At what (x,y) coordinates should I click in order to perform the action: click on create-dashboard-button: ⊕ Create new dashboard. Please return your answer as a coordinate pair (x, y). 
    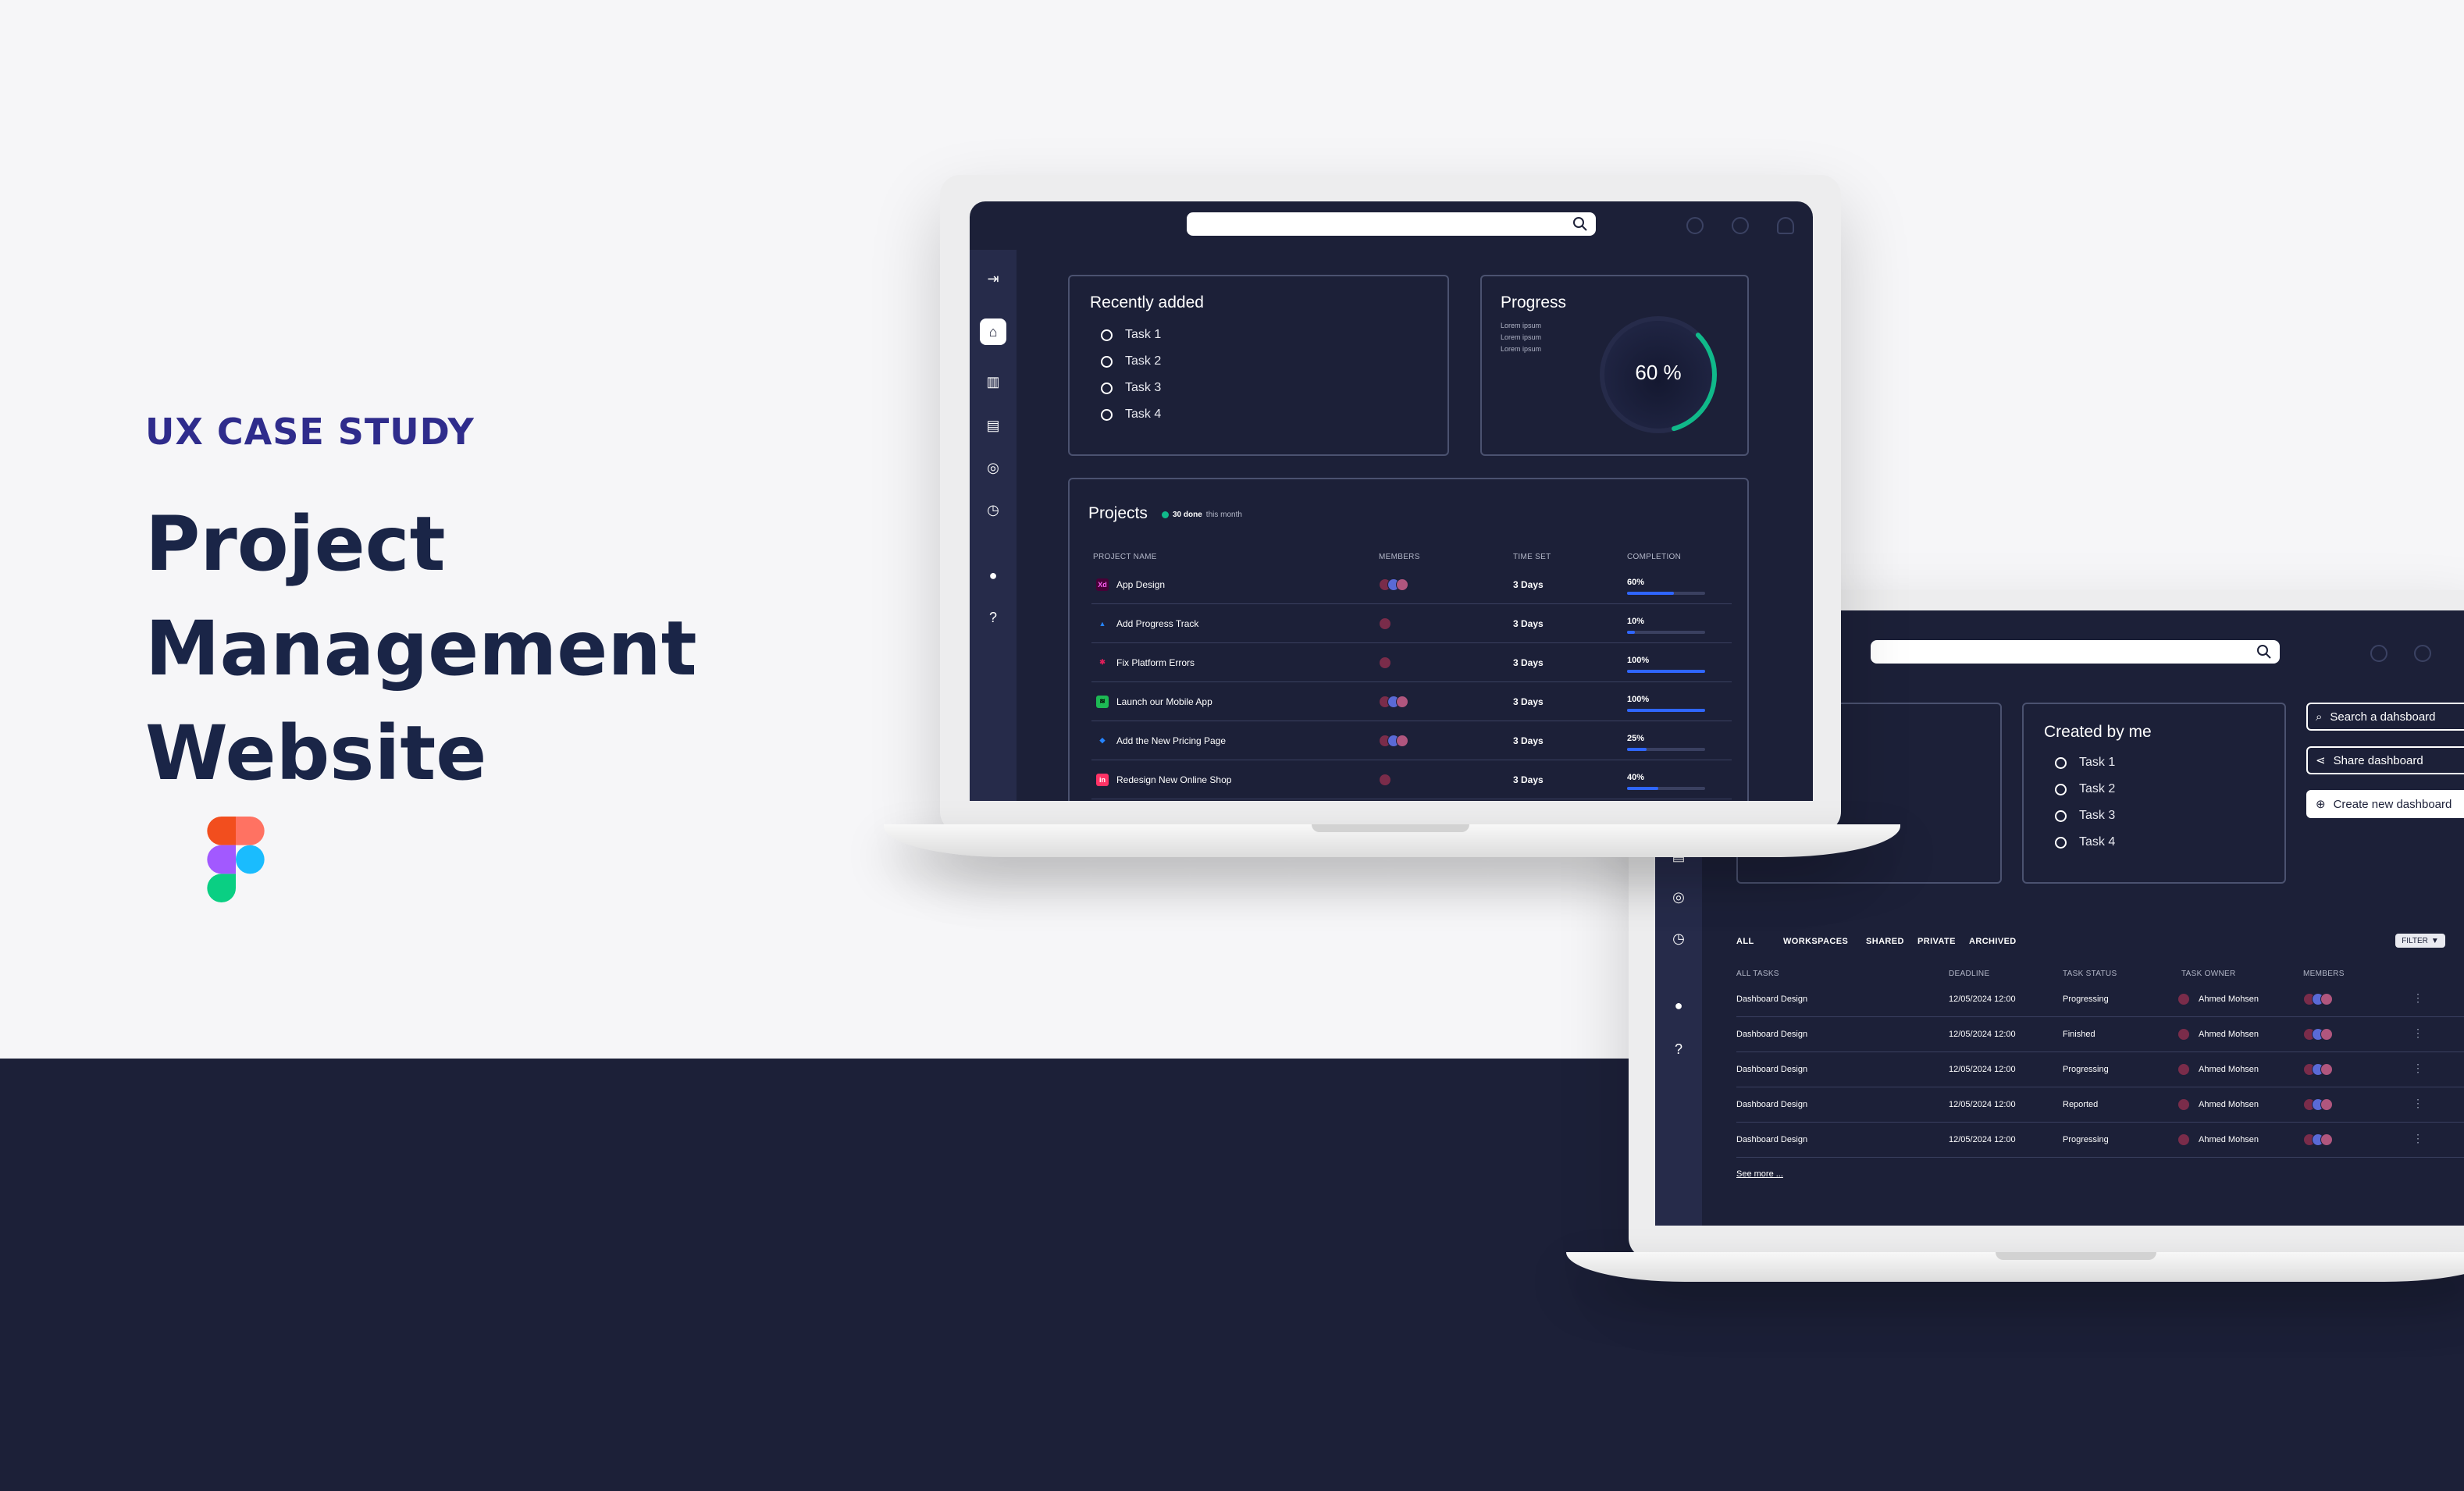
    Looking at the image, I should click on (2385, 804).